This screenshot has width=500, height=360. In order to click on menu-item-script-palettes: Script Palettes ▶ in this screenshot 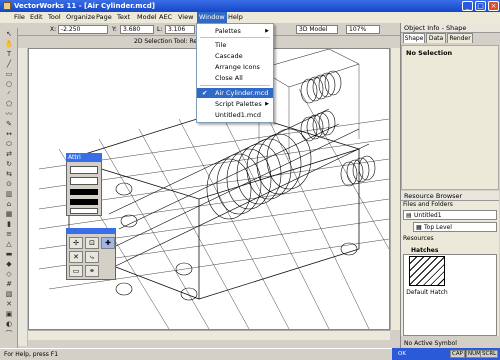, I will do `click(235, 104)`.